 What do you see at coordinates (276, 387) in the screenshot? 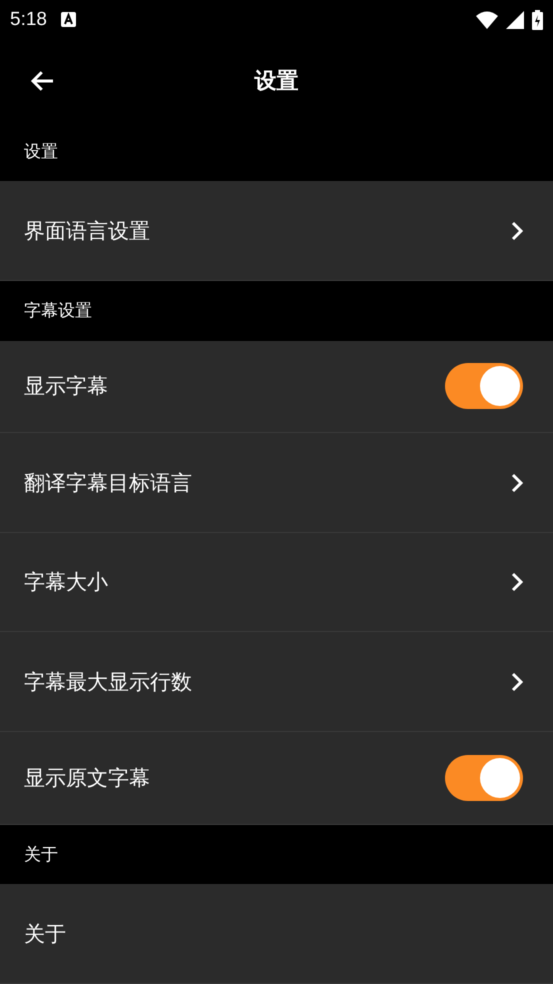
I see `settings-row: 显示字幕` at bounding box center [276, 387].